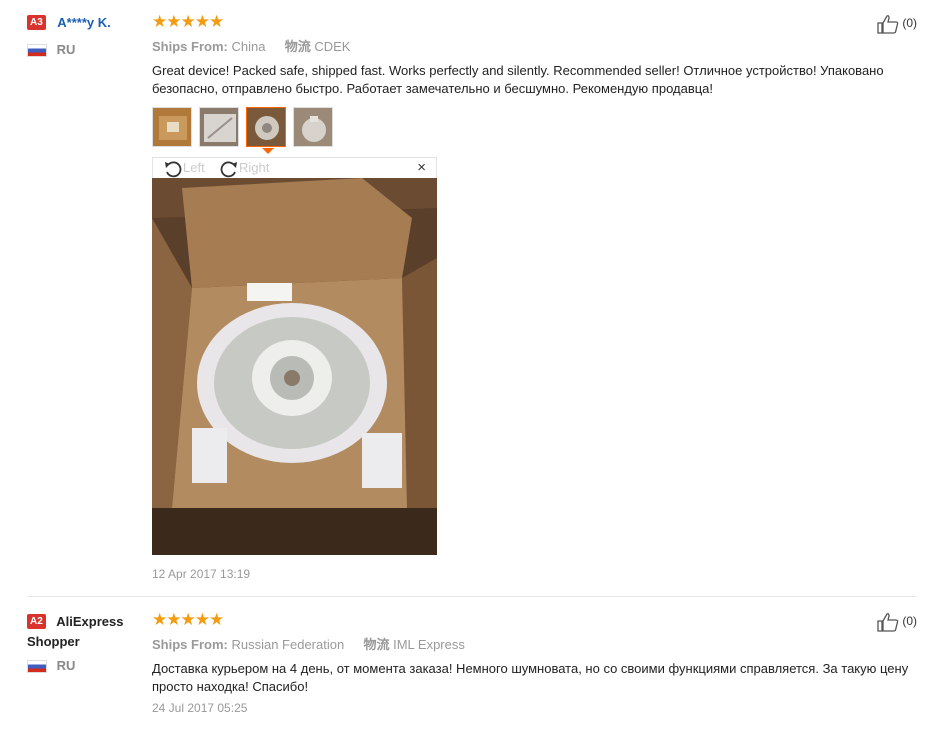 This screenshot has height=729, width=950. Describe the element at coordinates (201, 574) in the screenshot. I see `review-date: 12 Apr 2017 13:19` at that location.